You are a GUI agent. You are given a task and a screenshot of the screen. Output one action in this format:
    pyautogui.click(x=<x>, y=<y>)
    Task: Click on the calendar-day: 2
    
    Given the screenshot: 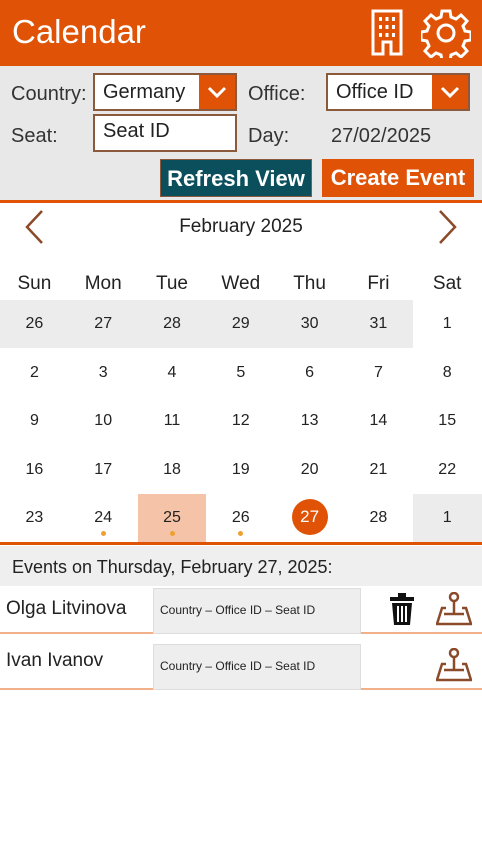 What is the action you would take?
    pyautogui.click(x=34, y=373)
    